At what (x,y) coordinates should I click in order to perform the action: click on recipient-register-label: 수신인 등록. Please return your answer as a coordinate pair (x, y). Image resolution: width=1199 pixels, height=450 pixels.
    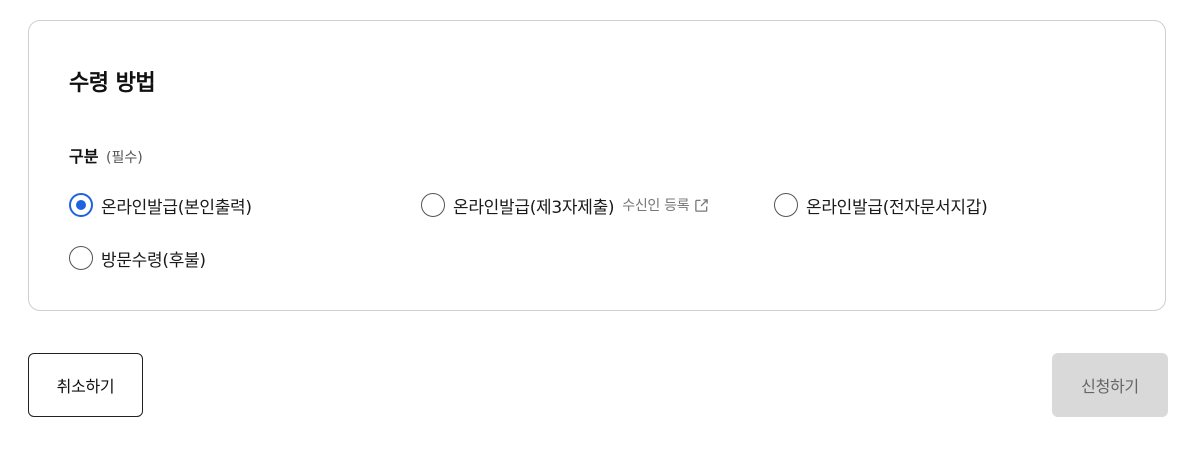
    Looking at the image, I should click on (656, 206).